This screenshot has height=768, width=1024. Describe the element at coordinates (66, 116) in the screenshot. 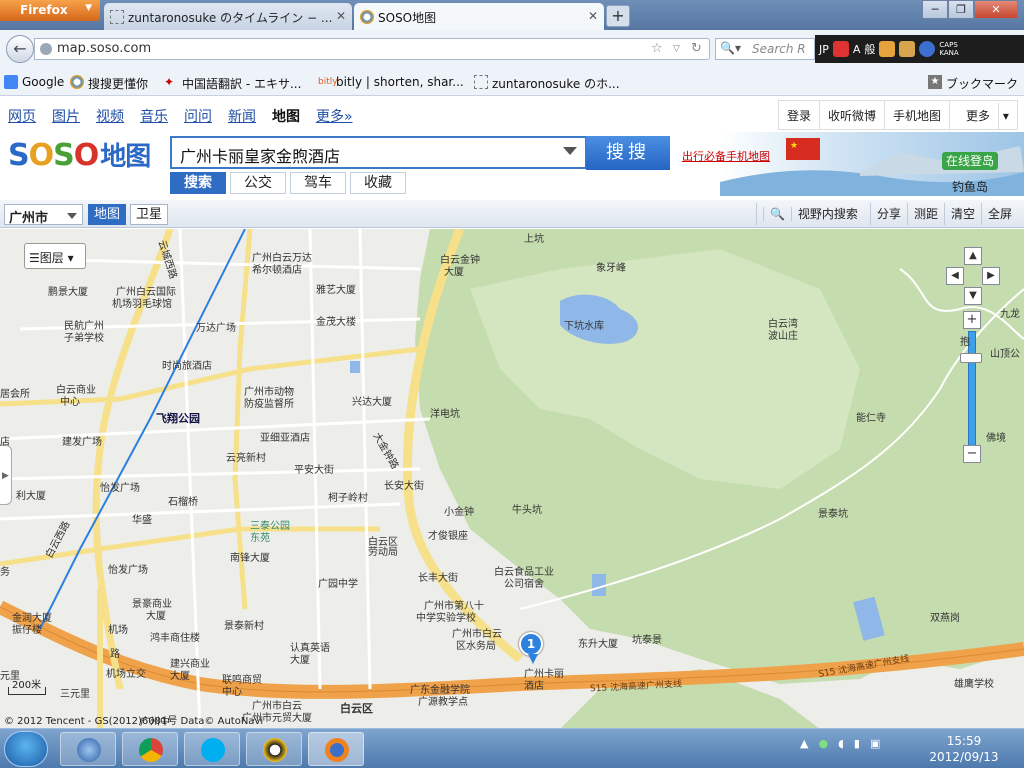

I see `nav-link-images: 图片` at that location.